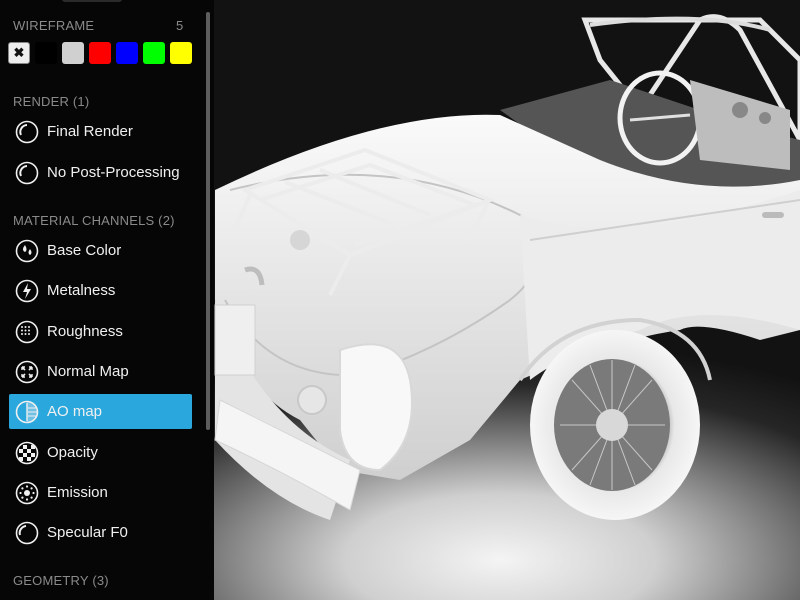  What do you see at coordinates (84, 250) in the screenshot?
I see `channel-item-label: Base Color` at bounding box center [84, 250].